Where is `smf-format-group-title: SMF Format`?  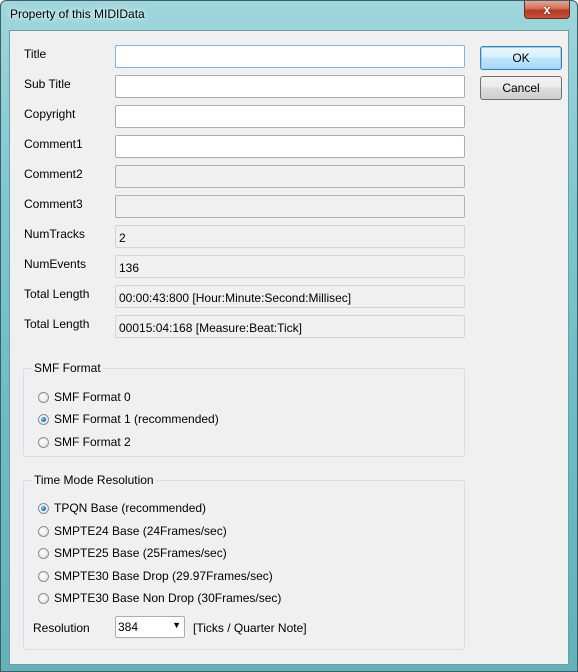 smf-format-group-title: SMF Format is located at coordinates (67, 368).